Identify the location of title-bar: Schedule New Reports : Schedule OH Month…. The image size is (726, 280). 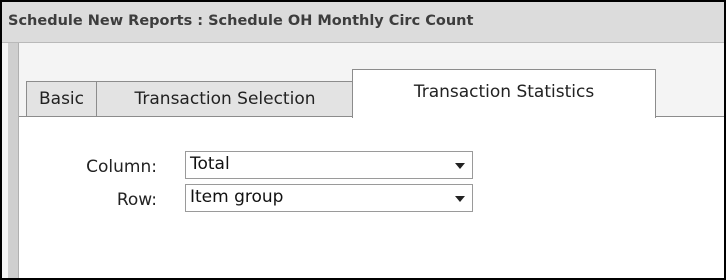
(363, 22).